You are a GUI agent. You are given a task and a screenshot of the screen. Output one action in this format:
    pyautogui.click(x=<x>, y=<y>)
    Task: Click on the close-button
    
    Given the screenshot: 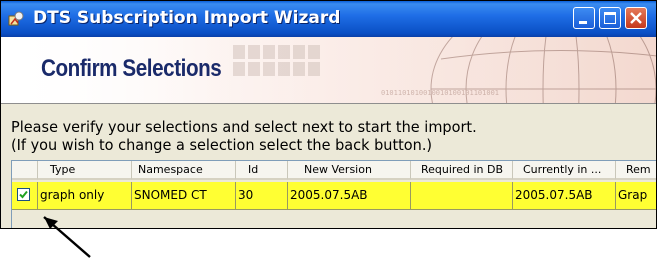 What is the action you would take?
    pyautogui.click(x=636, y=18)
    